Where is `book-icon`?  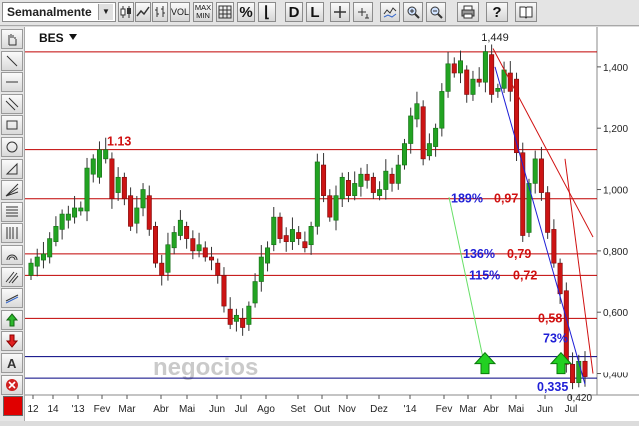 book-icon is located at coordinates (526, 12).